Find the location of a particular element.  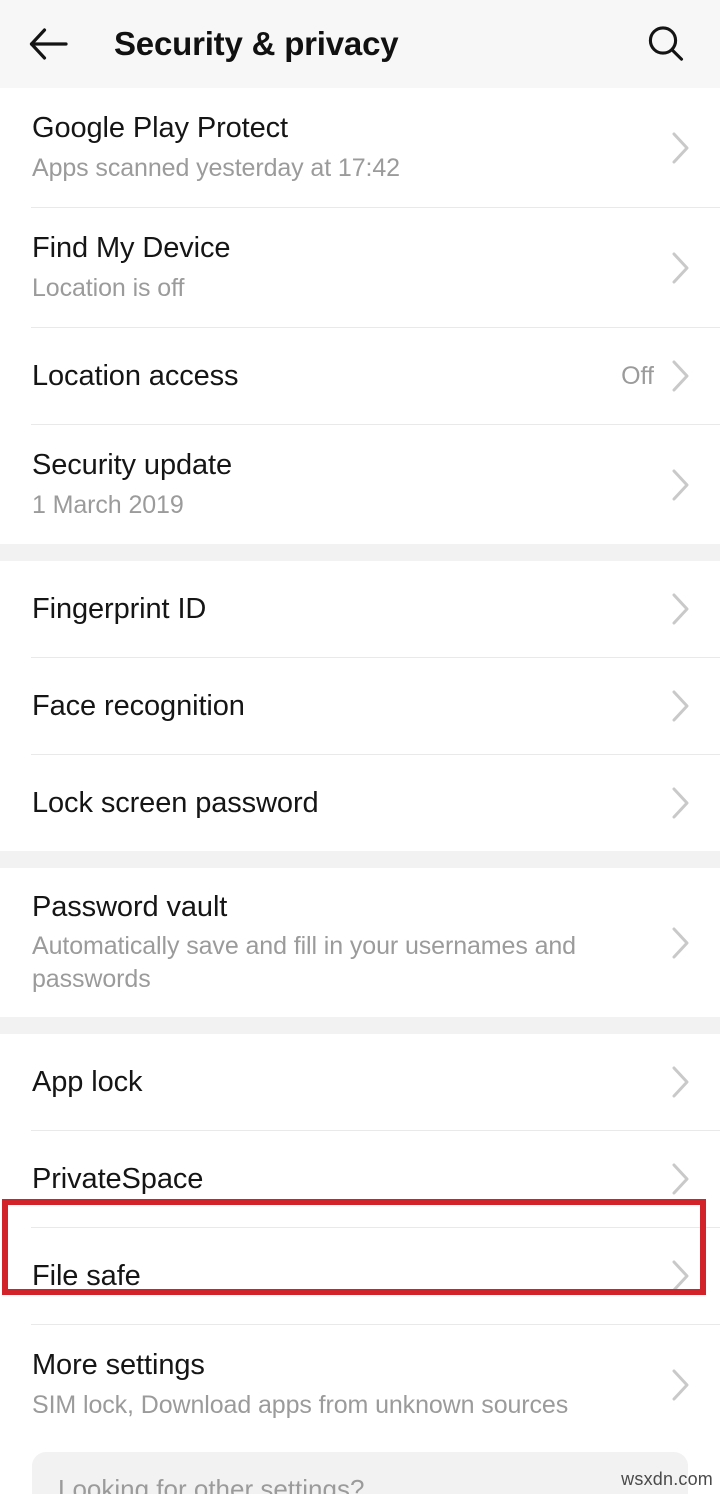

list-item-app-lock: App lock is located at coordinates (360, 1082).